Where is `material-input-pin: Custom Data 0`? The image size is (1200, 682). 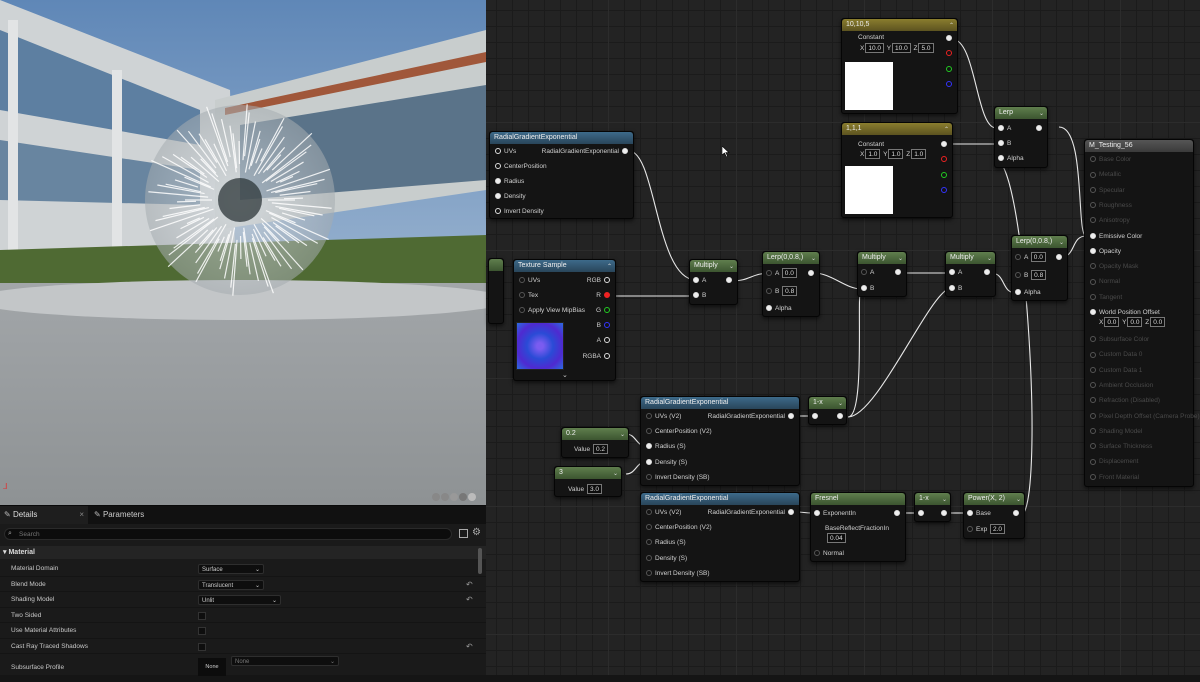 material-input-pin: Custom Data 0 is located at coordinates (1114, 355).